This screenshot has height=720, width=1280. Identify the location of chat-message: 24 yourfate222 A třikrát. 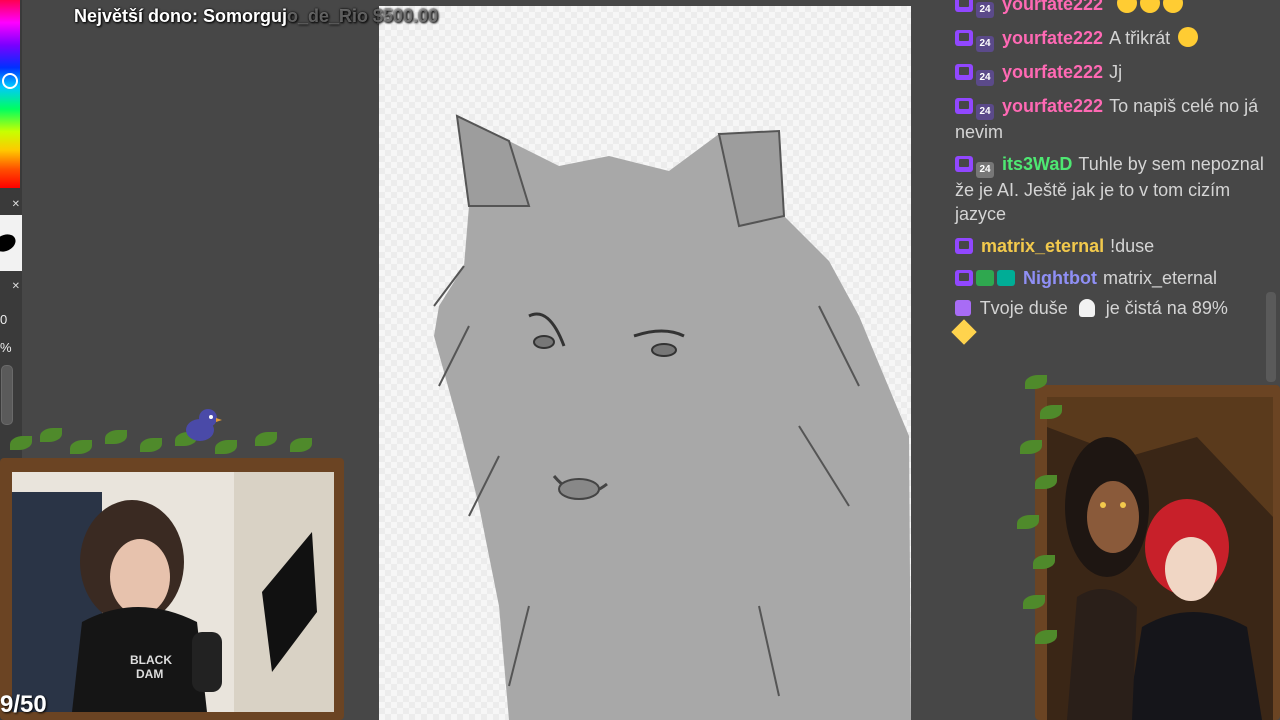
(1114, 39).